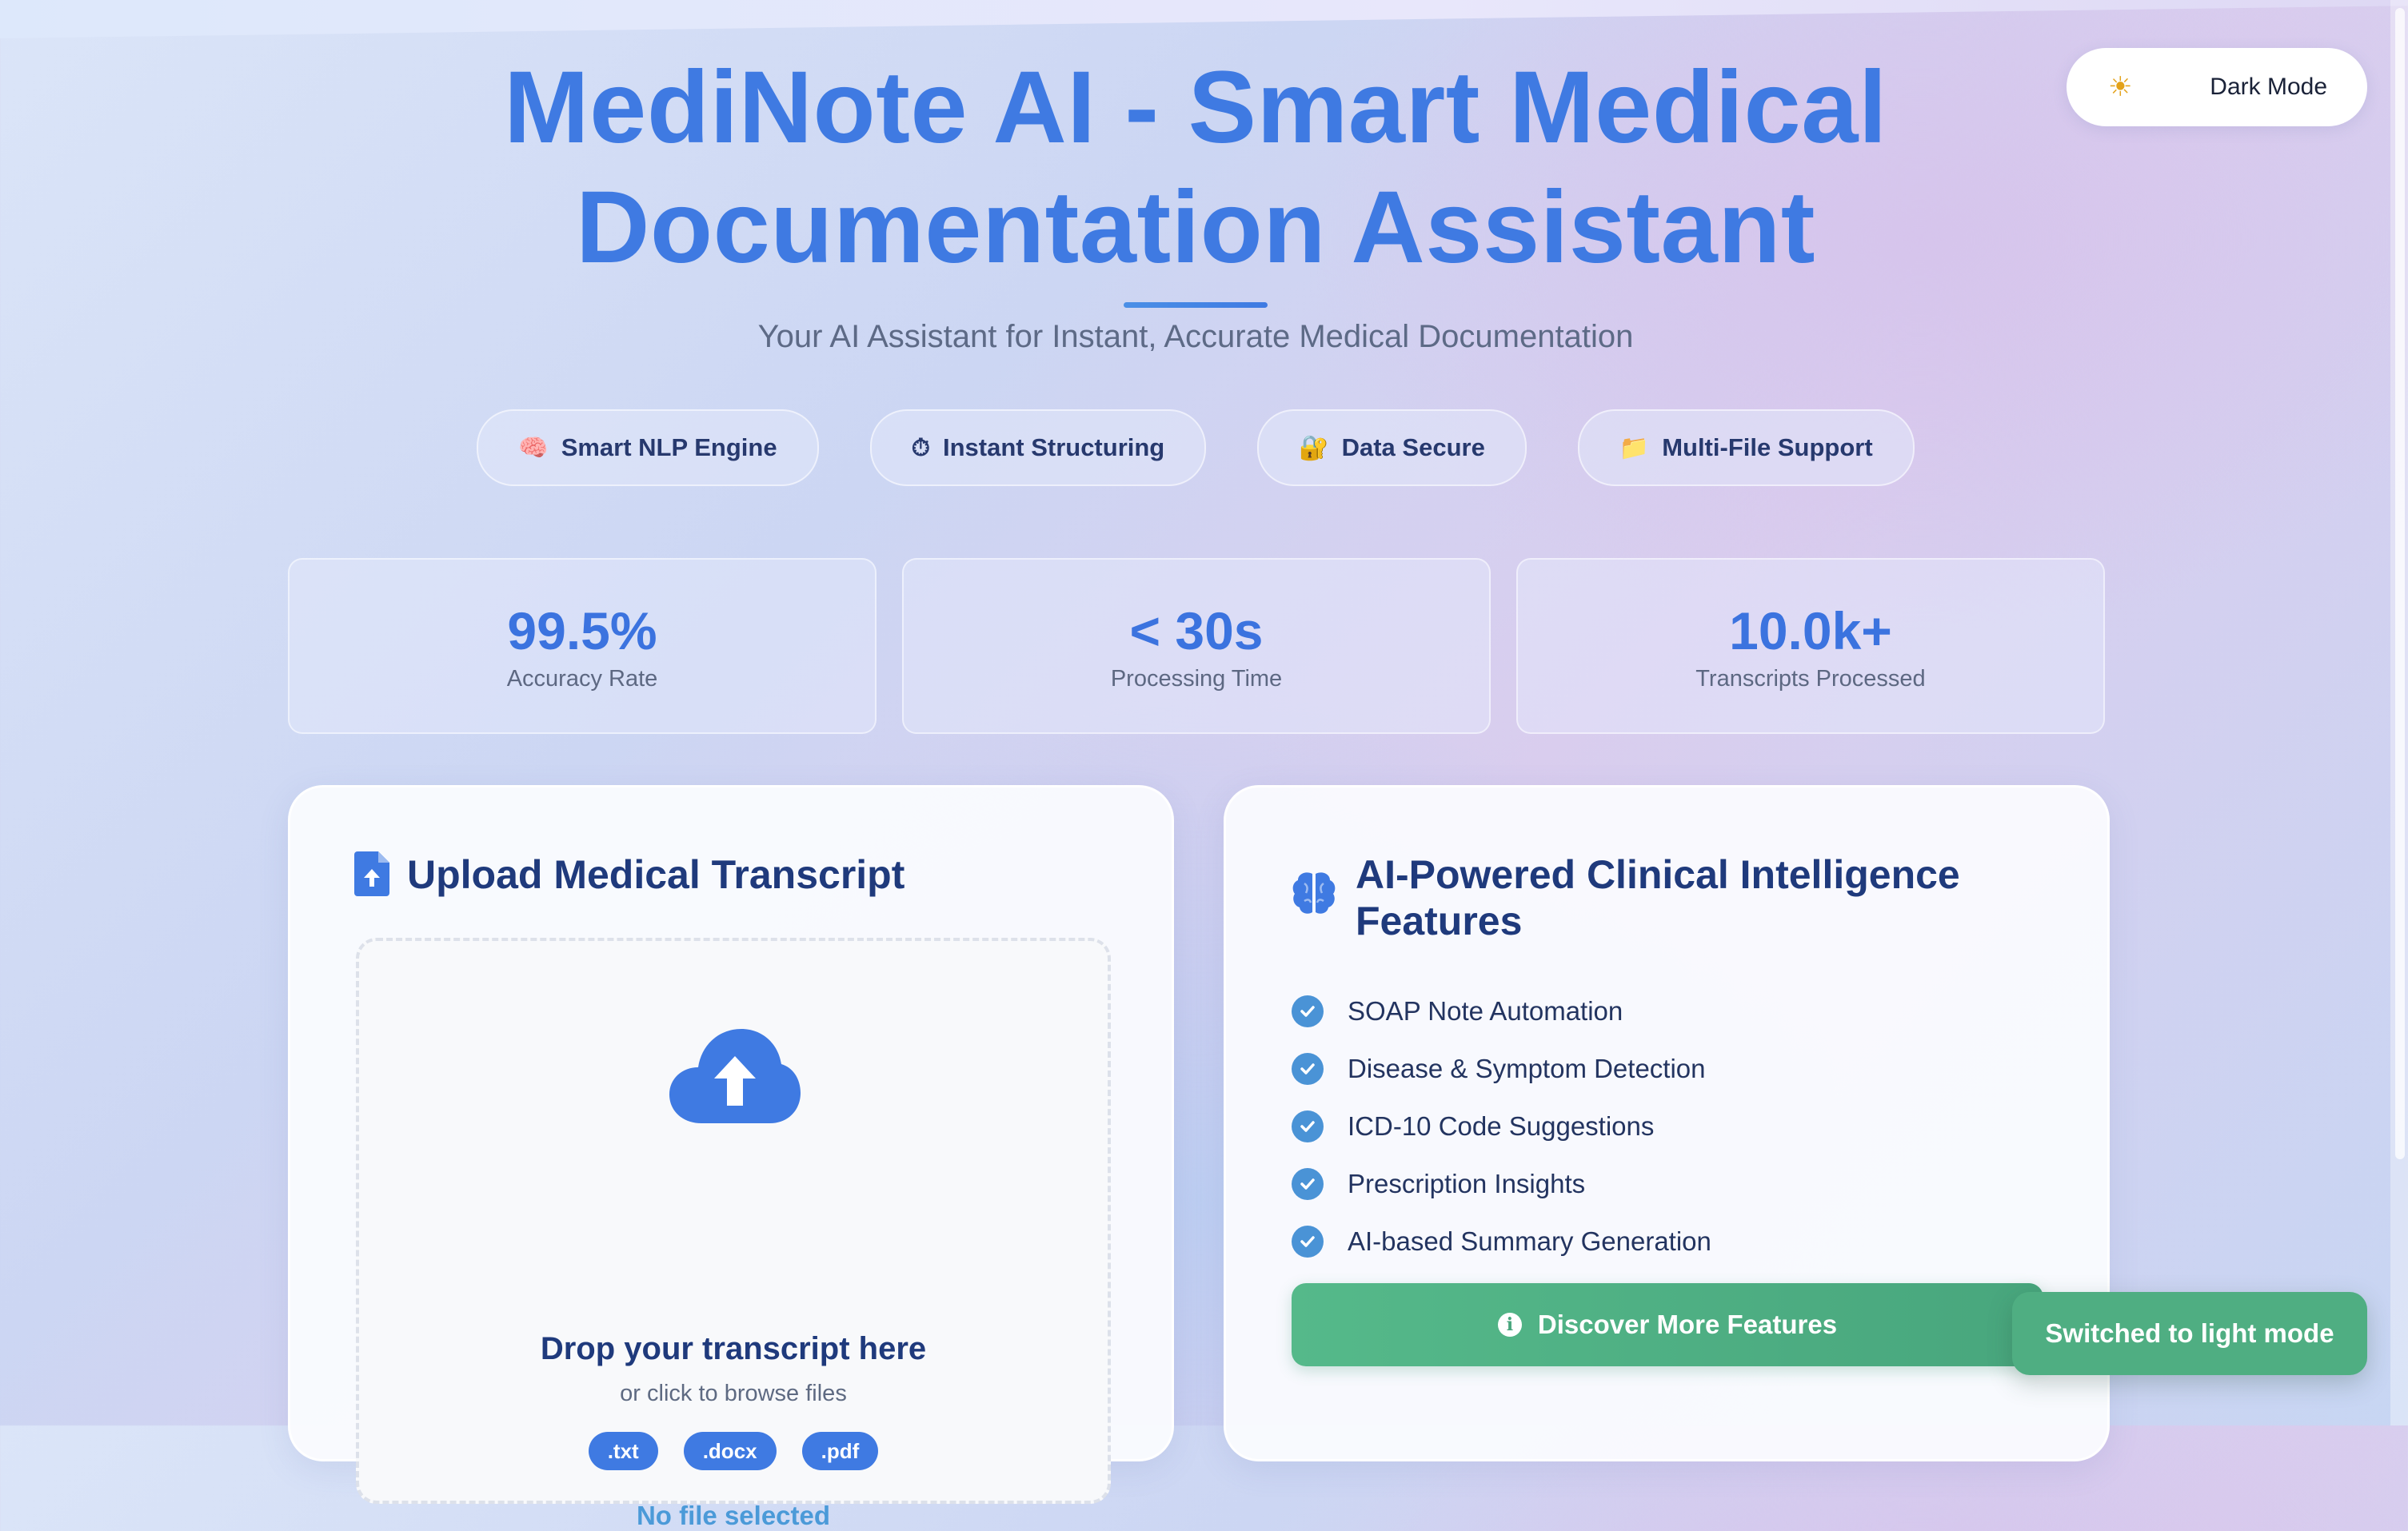  Describe the element at coordinates (1413, 447) in the screenshot. I see `pill-label: Data Secure` at that location.